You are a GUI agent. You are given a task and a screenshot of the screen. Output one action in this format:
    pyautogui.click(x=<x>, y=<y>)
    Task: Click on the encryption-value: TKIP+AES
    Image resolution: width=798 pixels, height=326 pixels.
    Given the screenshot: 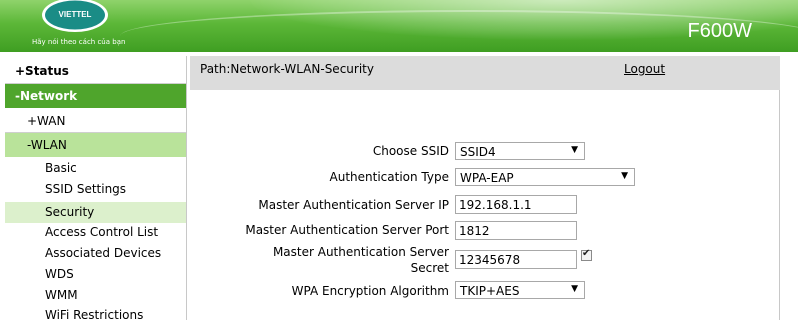 What is the action you would take?
    pyautogui.click(x=490, y=291)
    